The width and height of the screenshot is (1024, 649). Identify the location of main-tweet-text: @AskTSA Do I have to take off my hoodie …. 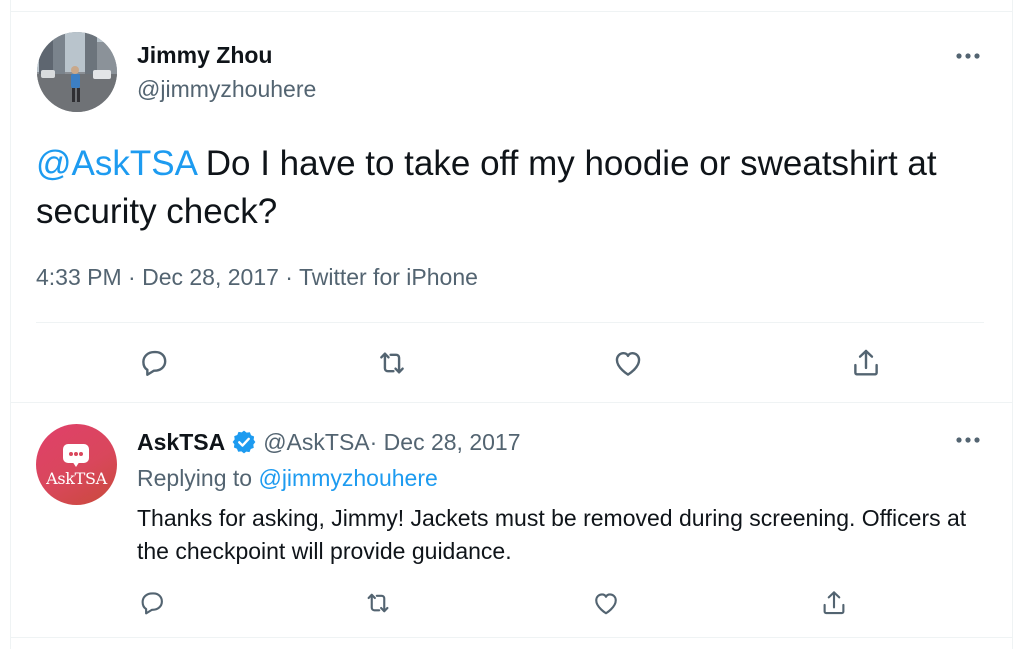
(516, 188).